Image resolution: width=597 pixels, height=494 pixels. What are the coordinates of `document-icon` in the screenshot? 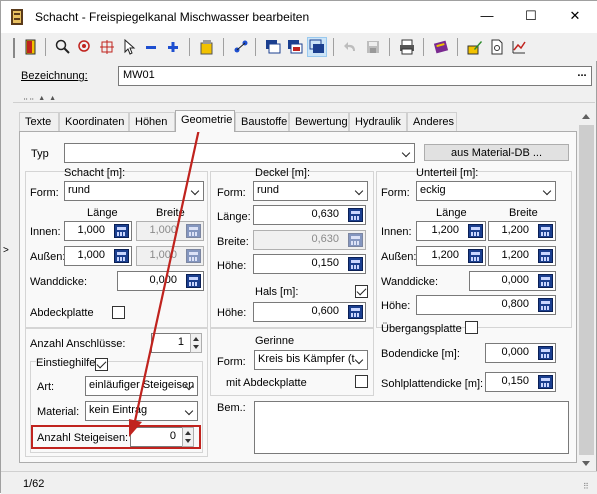 It's located at (497, 47).